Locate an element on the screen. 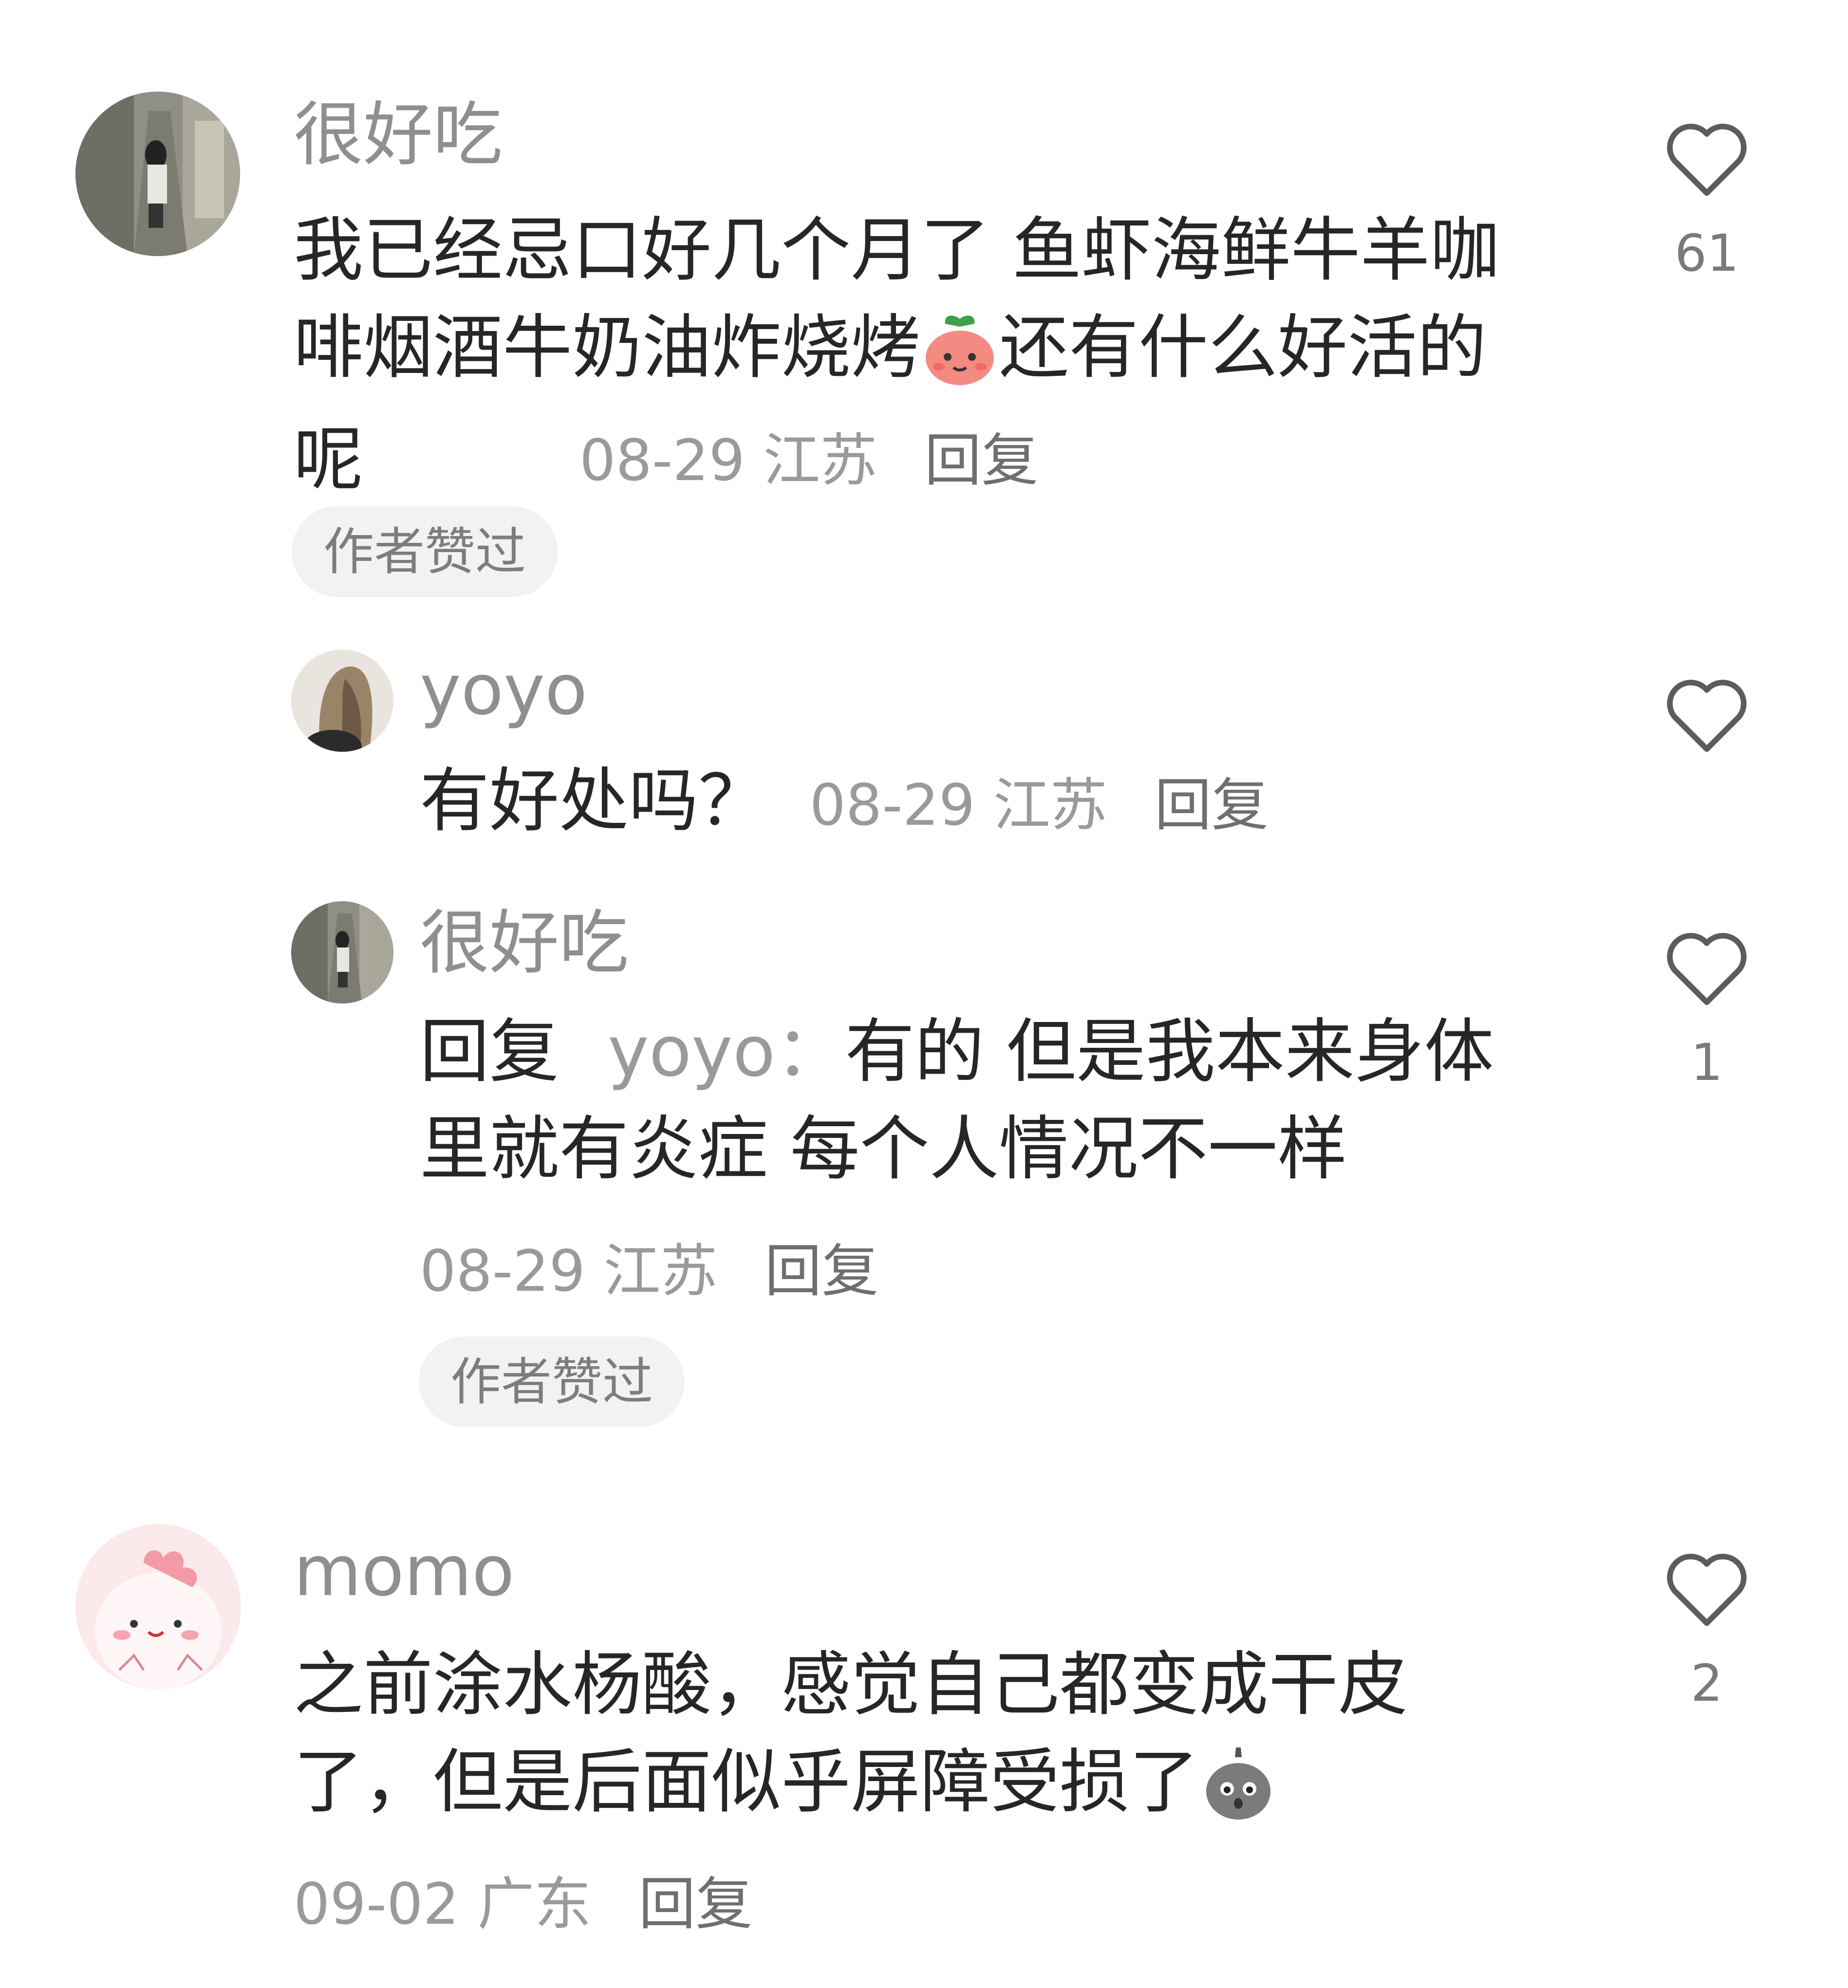  reply-prefix: 回复 is located at coordinates (489, 1051).